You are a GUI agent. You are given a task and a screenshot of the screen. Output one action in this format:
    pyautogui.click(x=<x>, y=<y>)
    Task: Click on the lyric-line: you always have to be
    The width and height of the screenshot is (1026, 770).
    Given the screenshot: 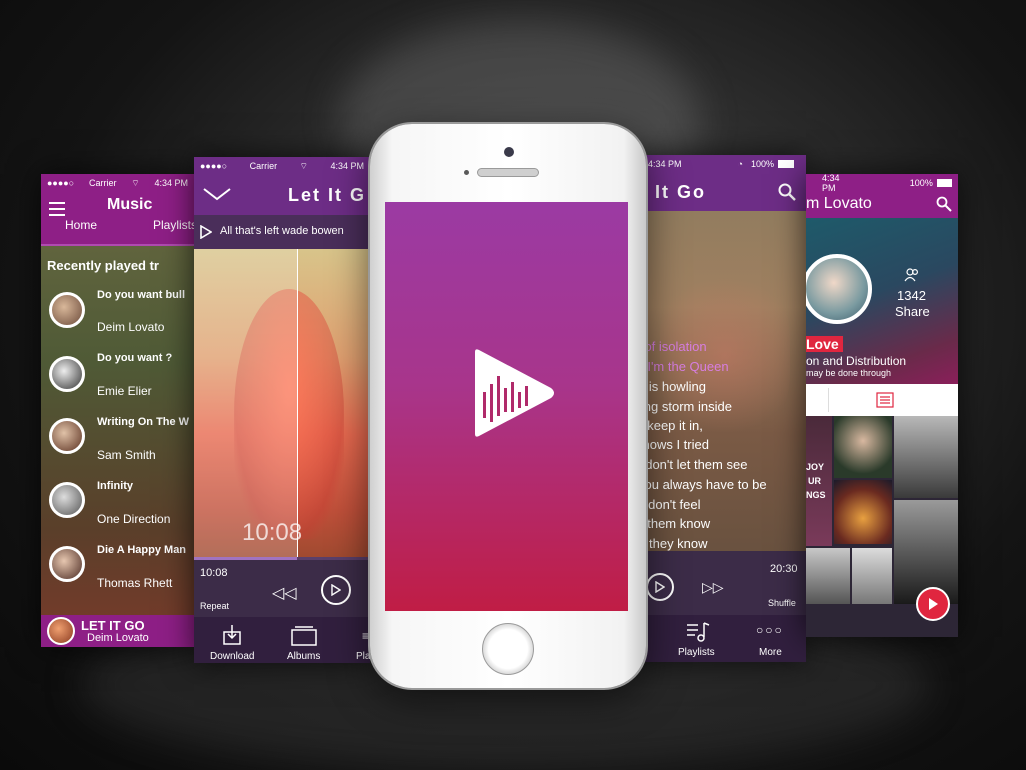 What is the action you would take?
    pyautogui.click(x=702, y=484)
    